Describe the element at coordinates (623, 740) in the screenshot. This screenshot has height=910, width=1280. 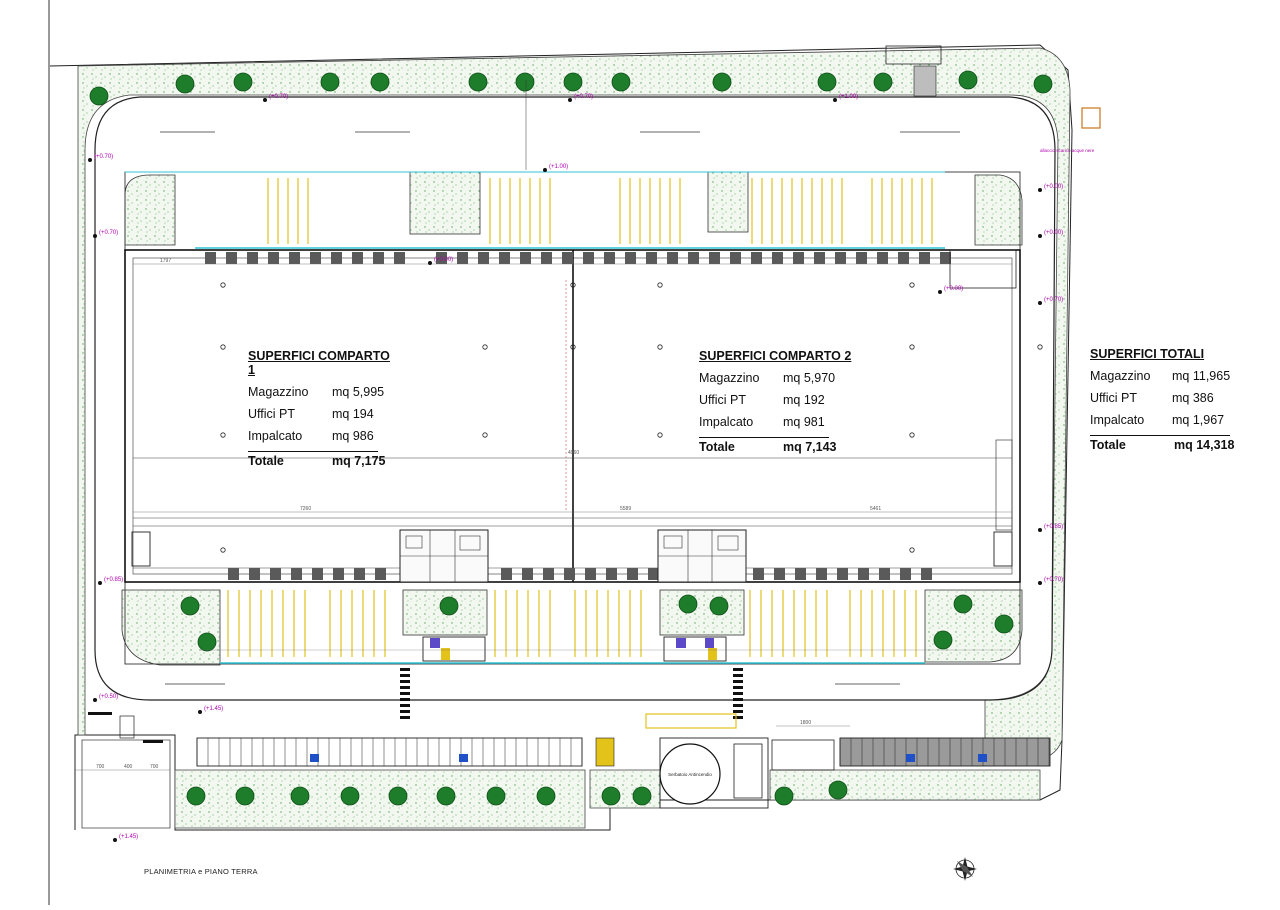
I see `car-park-bottom` at that location.